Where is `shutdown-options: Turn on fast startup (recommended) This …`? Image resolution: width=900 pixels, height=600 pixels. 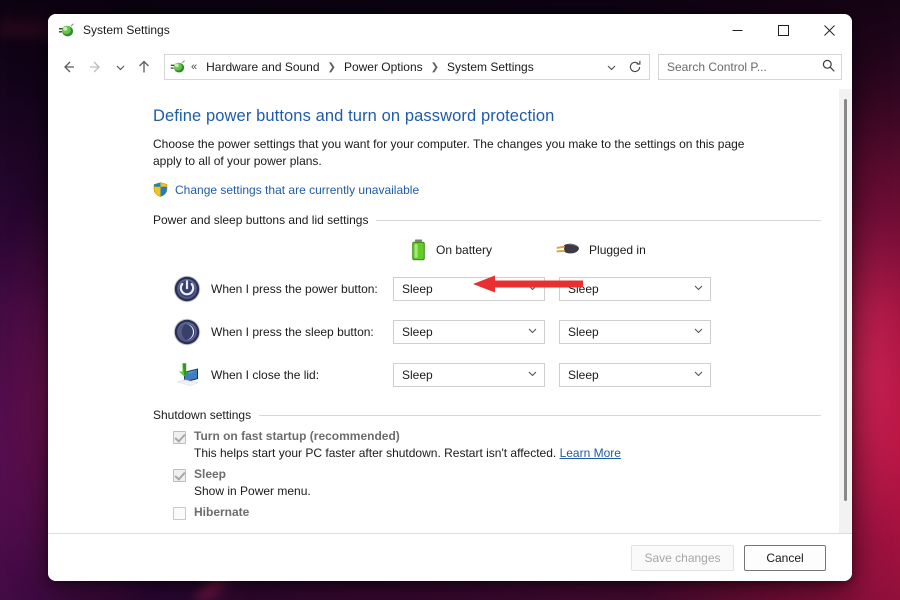
shutdown-options: Turn on fast startup (recommended) This … is located at coordinates (487, 474).